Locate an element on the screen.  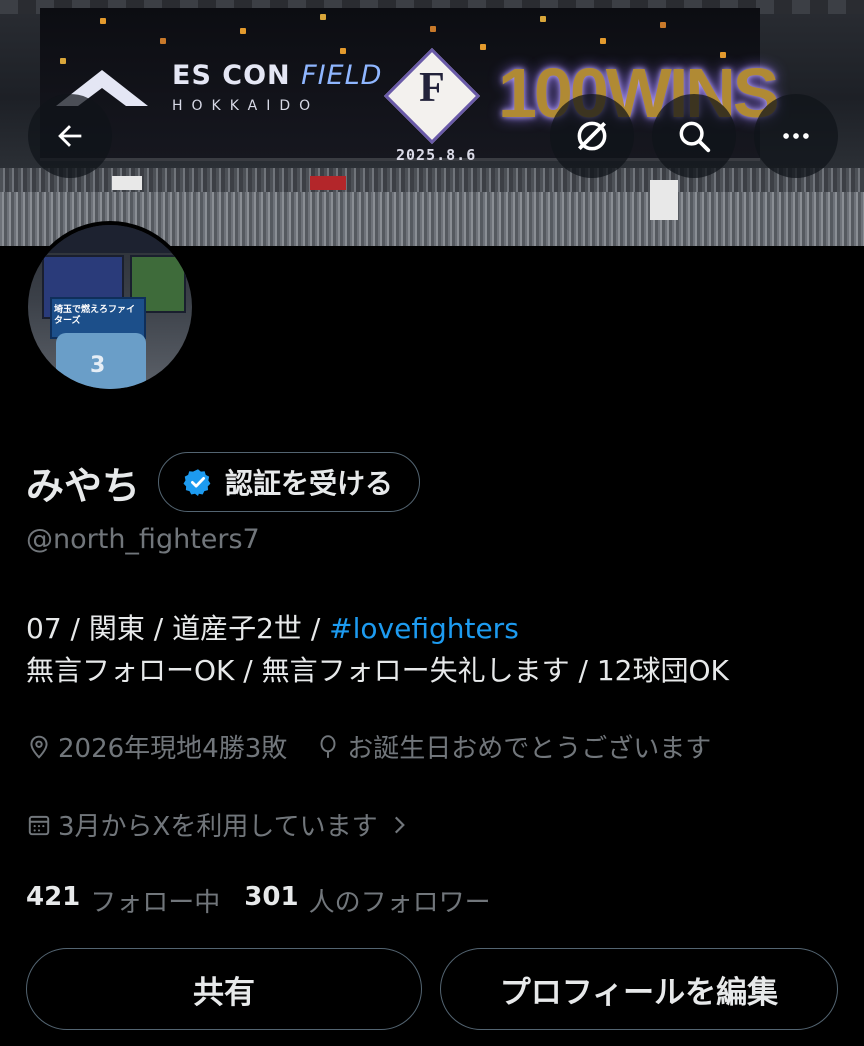
followers-label: 人のフォロワー is located at coordinates (399, 903).